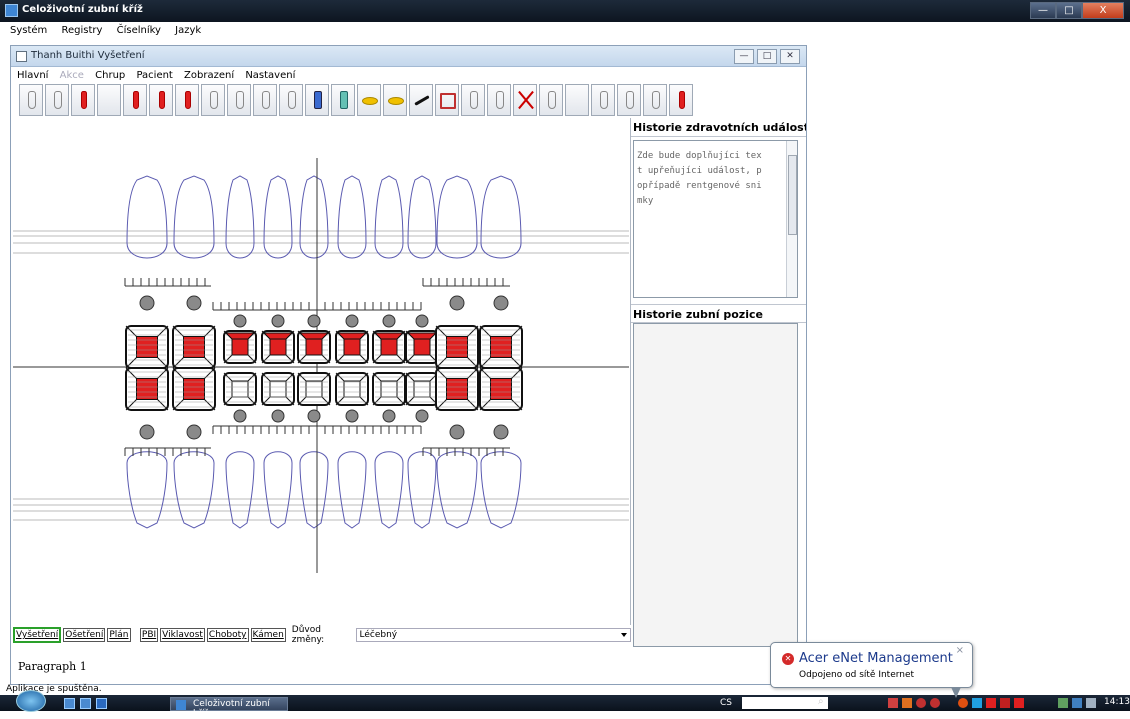 The height and width of the screenshot is (719, 1130). I want to click on tool-tooth-gray-button, so click(31, 100).